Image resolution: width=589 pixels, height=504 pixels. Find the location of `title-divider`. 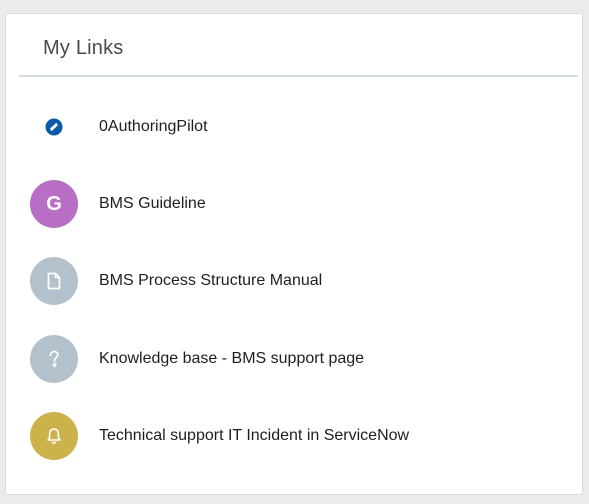

title-divider is located at coordinates (298, 76).